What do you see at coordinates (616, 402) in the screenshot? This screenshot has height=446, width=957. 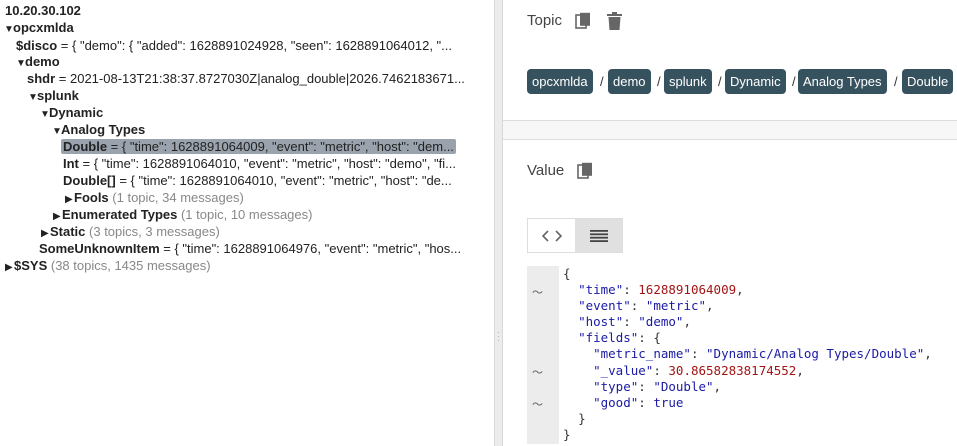 I see `json-key: "good"` at bounding box center [616, 402].